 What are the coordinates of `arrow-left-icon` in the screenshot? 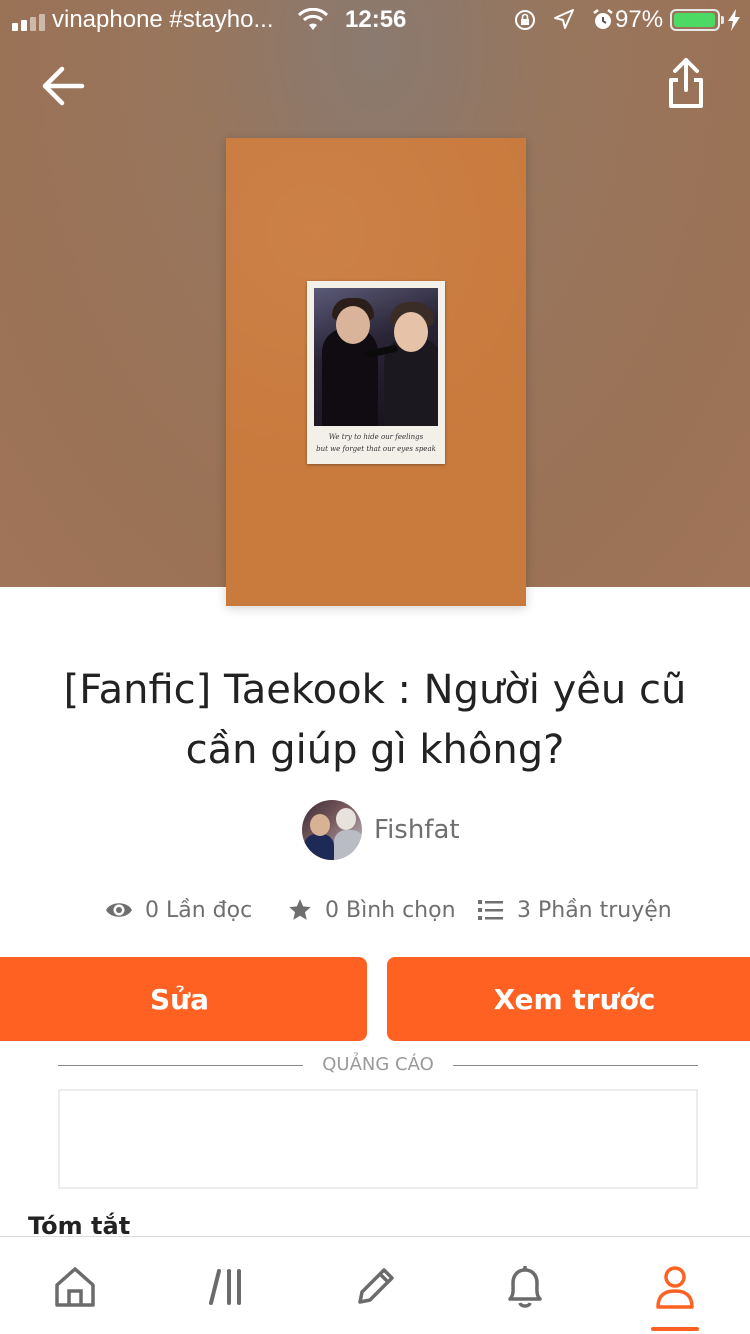 It's located at (63, 86).